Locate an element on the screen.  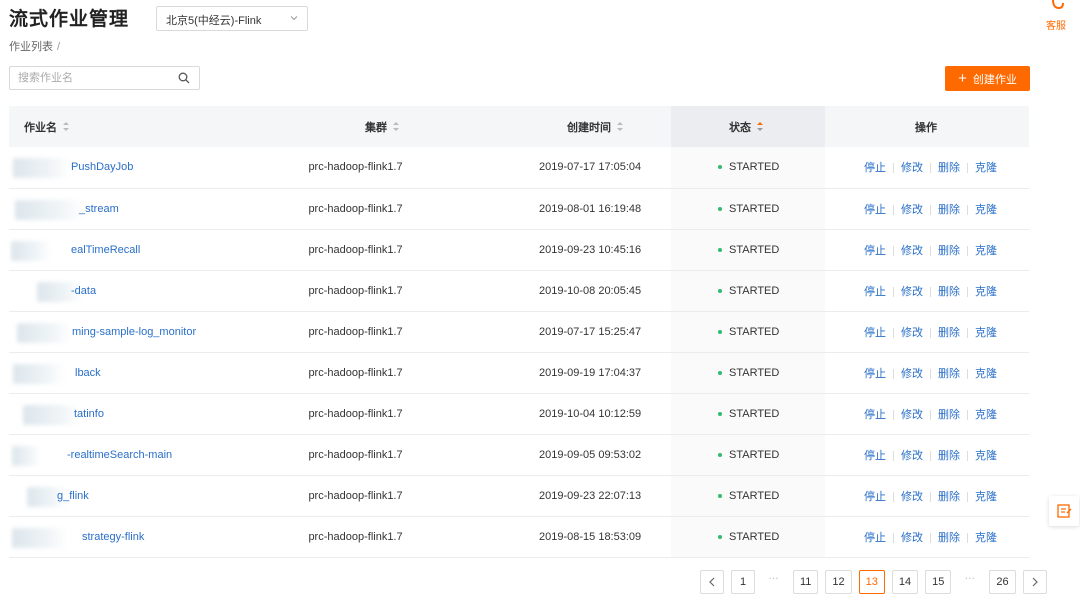
job-name-link: ealTimeRecall is located at coordinates (105, 250).